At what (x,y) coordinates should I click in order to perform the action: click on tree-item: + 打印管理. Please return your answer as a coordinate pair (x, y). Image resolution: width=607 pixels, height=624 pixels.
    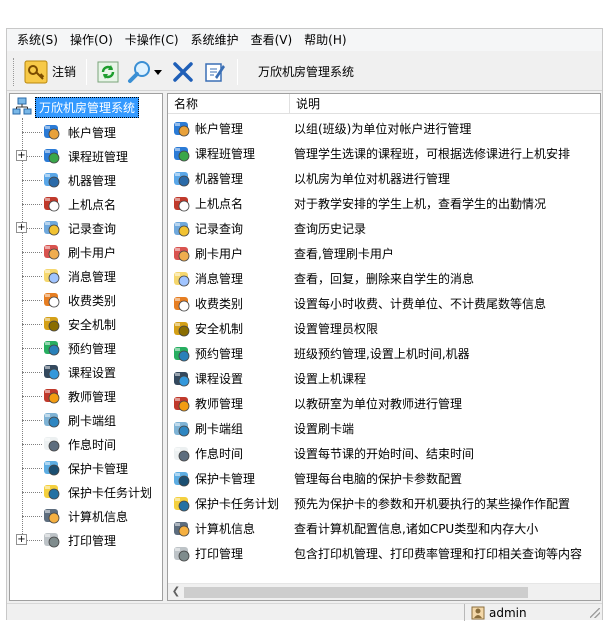
    Looking at the image, I should click on (65, 540).